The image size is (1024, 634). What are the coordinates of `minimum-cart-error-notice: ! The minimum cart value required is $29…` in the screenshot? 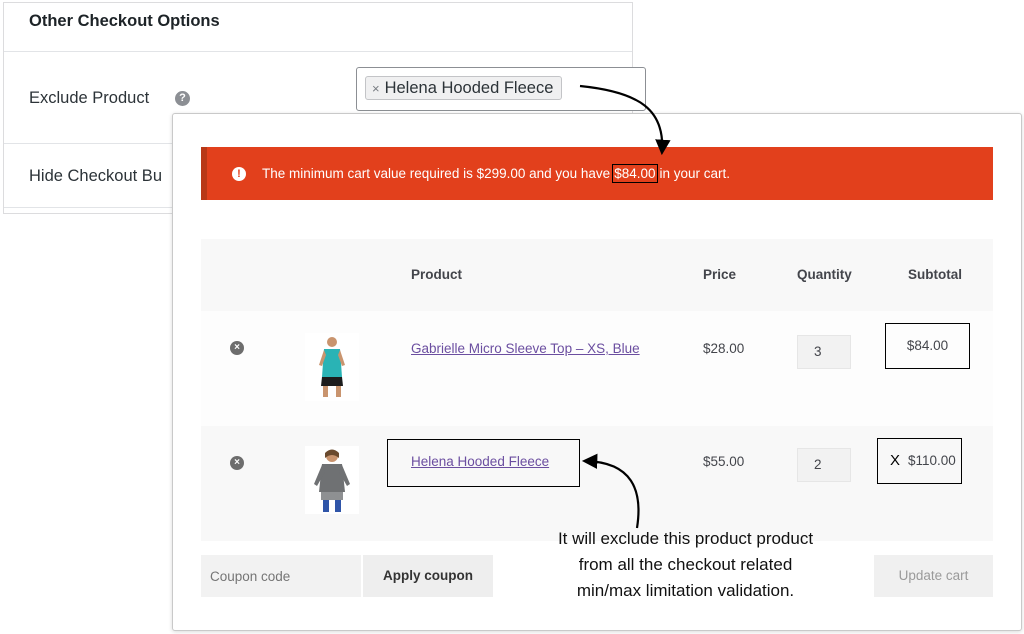 It's located at (597, 173).